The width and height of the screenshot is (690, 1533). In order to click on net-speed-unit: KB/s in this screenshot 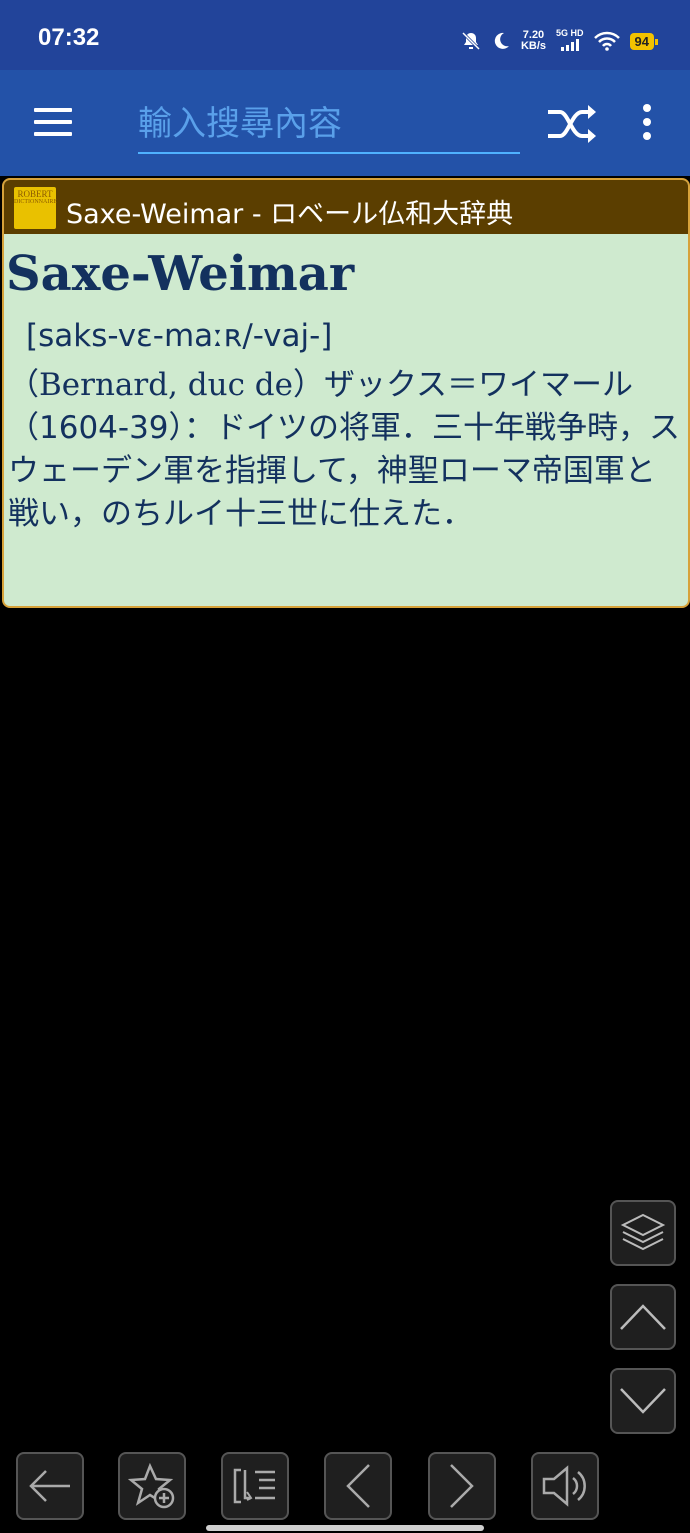, I will do `click(533, 46)`.